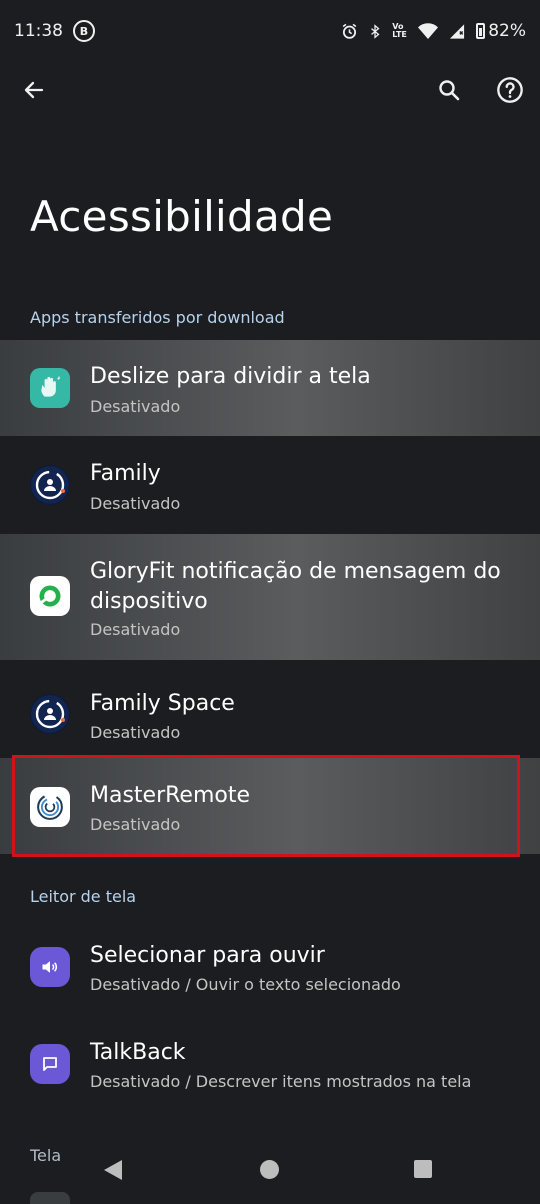 The width and height of the screenshot is (540, 1204). Describe the element at coordinates (349, 31) in the screenshot. I see `alarm-icon` at that location.